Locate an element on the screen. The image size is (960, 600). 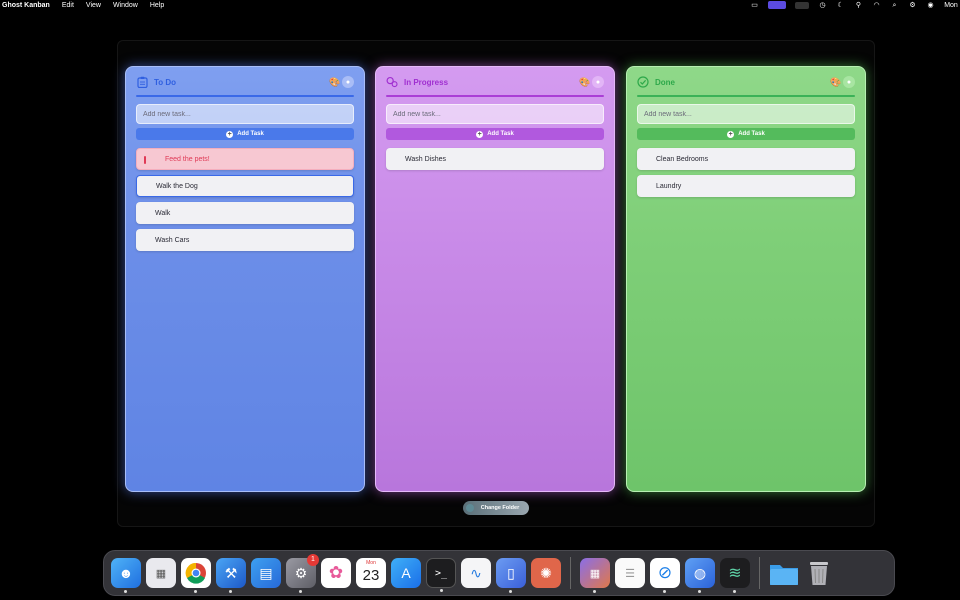
column-title: To Do is located at coordinates (165, 82).